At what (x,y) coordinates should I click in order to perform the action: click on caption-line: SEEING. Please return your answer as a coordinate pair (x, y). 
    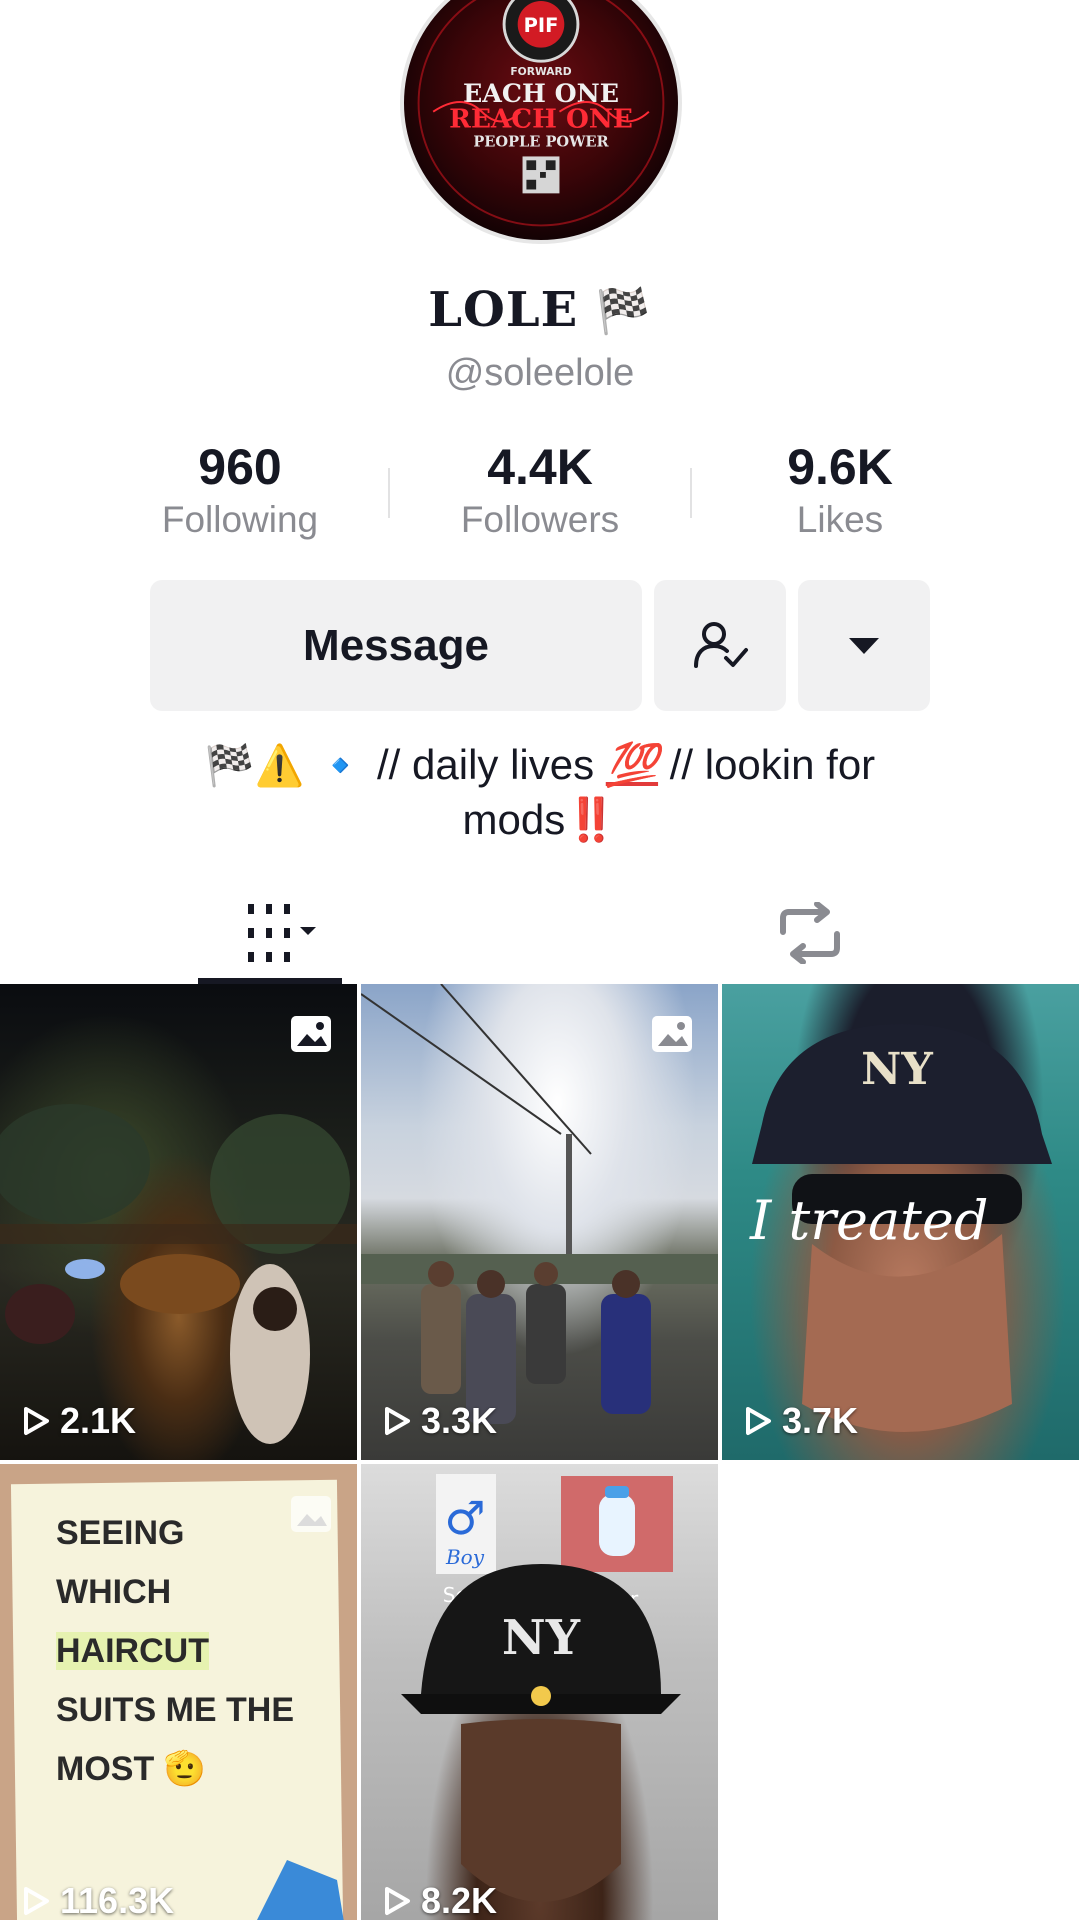
    Looking at the image, I should click on (120, 1533).